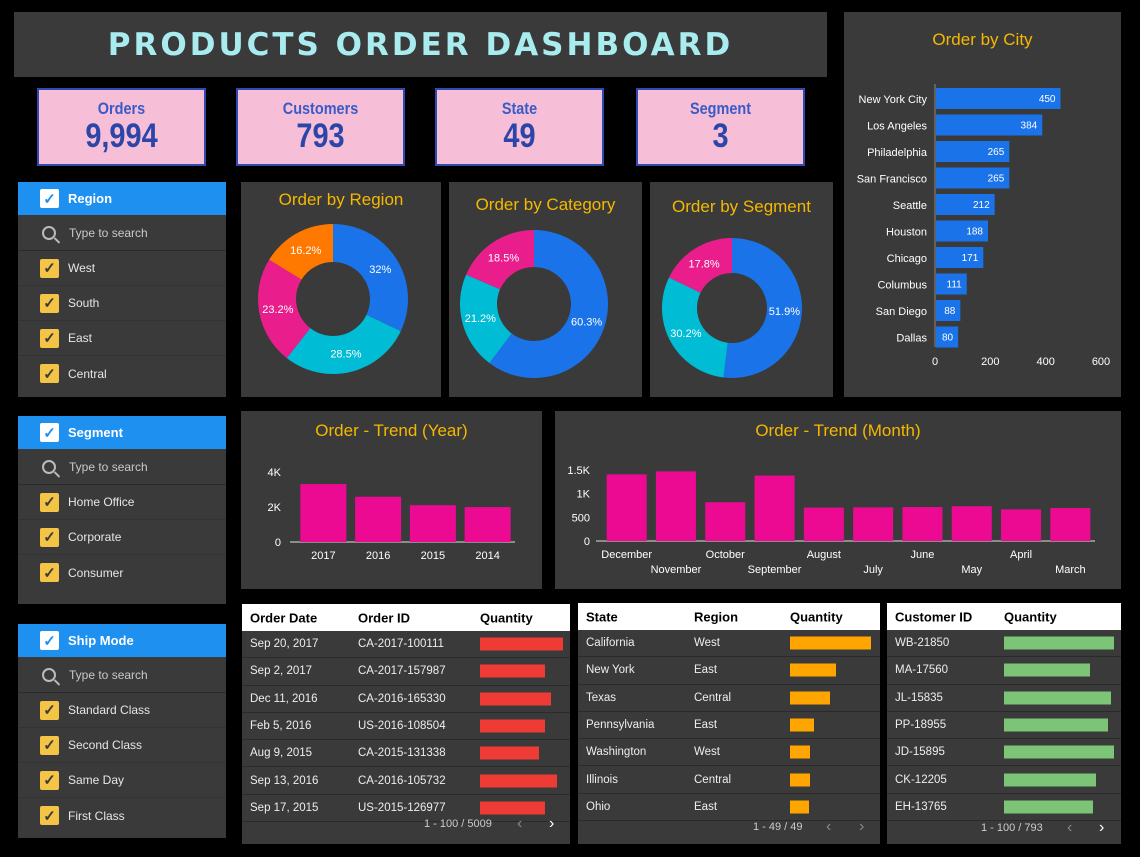 Image resolution: width=1140 pixels, height=857 pixels. Describe the element at coordinates (581, 518) in the screenshot. I see `y-tick-label: 500` at that location.